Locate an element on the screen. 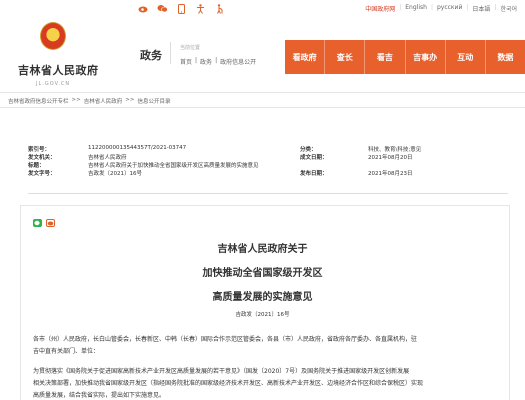 The height and width of the screenshot is (400, 525). written-date-label: 成文日期： is located at coordinates (314, 158).